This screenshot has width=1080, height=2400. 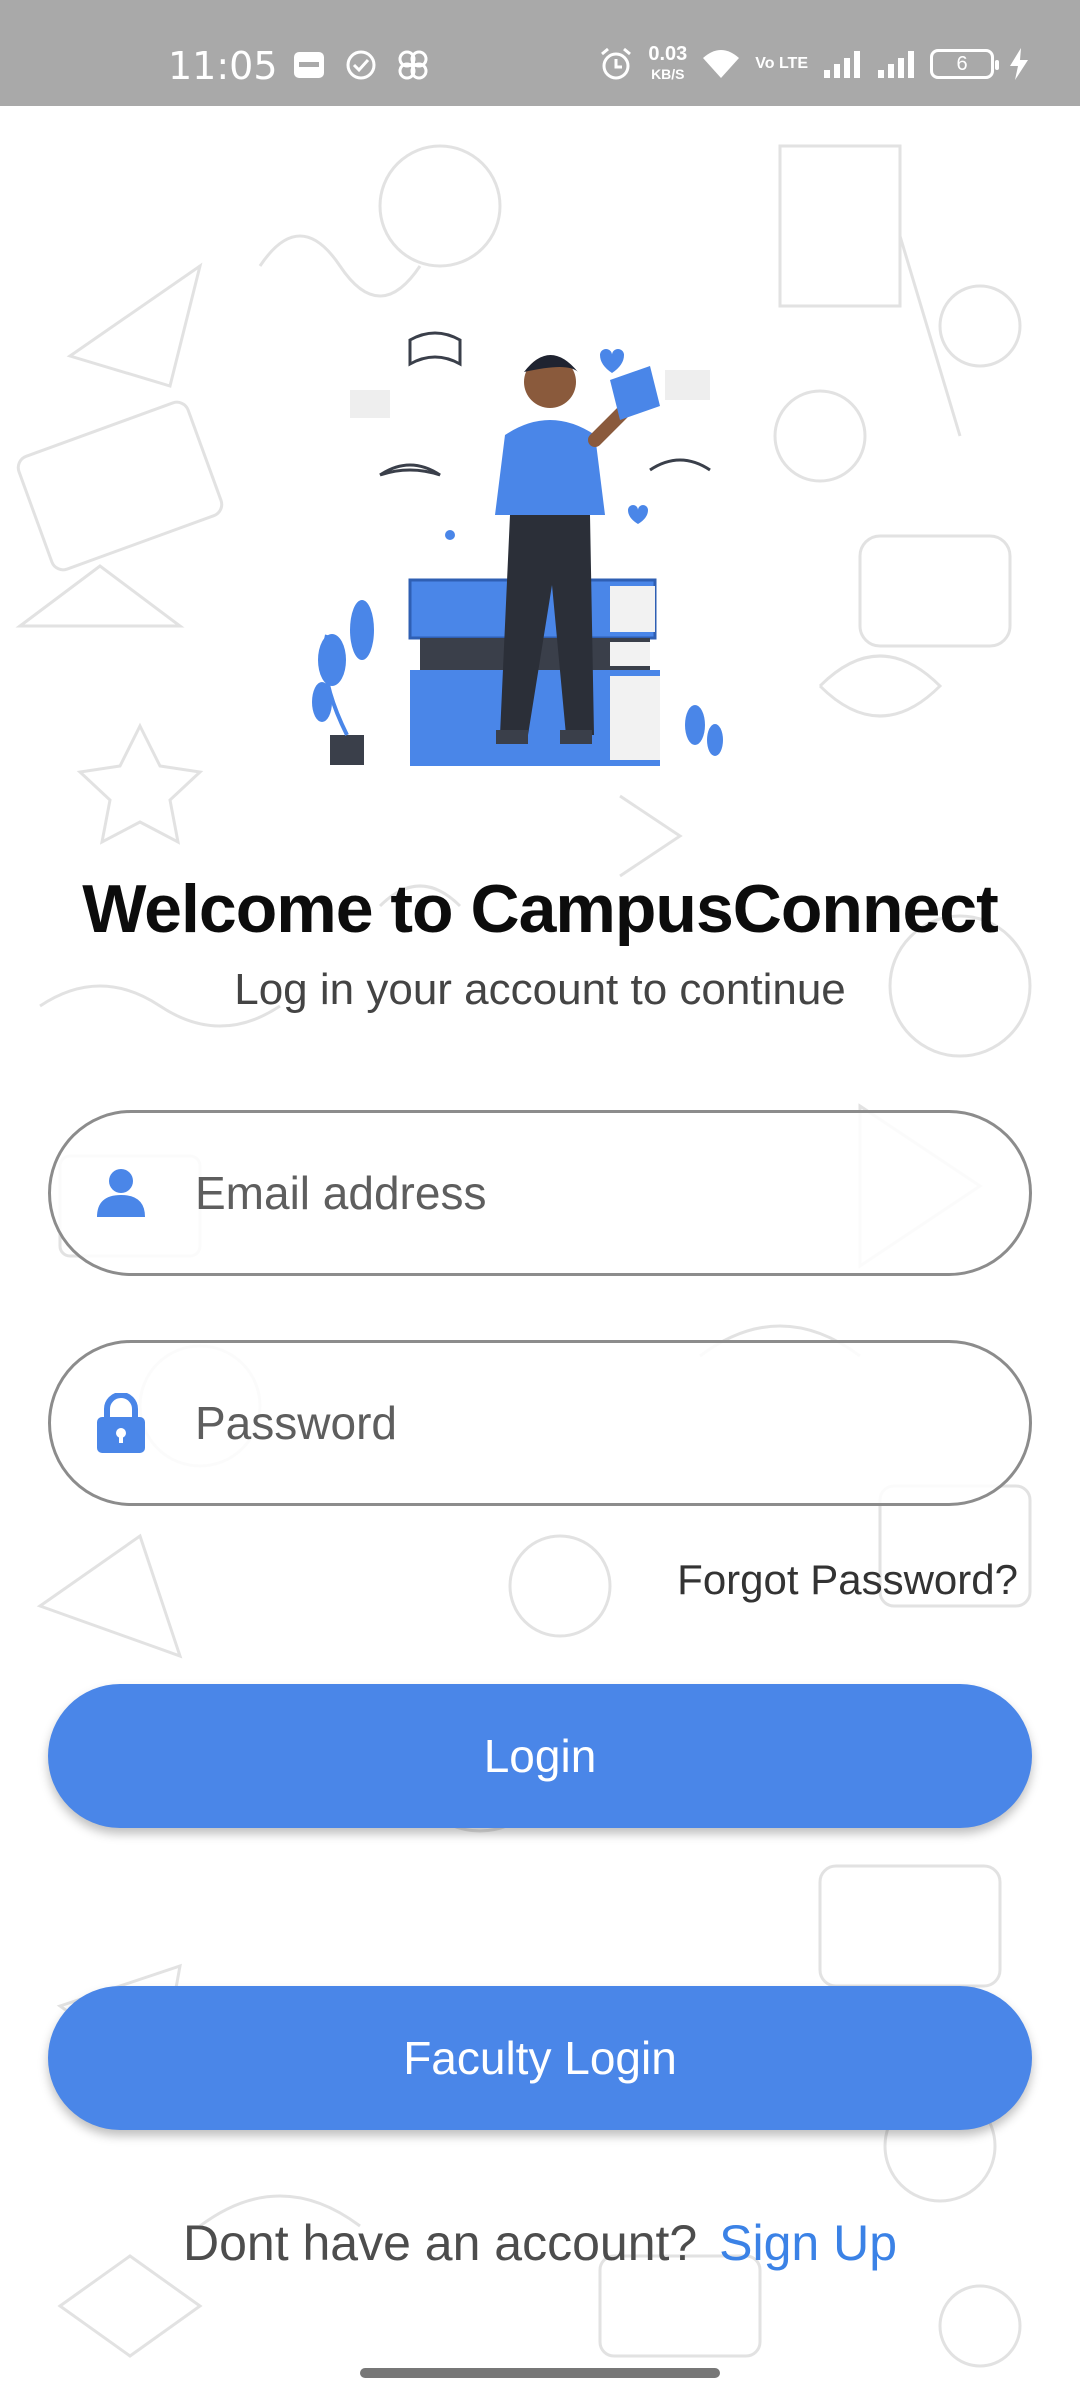 What do you see at coordinates (1019, 64) in the screenshot?
I see `charging-icon` at bounding box center [1019, 64].